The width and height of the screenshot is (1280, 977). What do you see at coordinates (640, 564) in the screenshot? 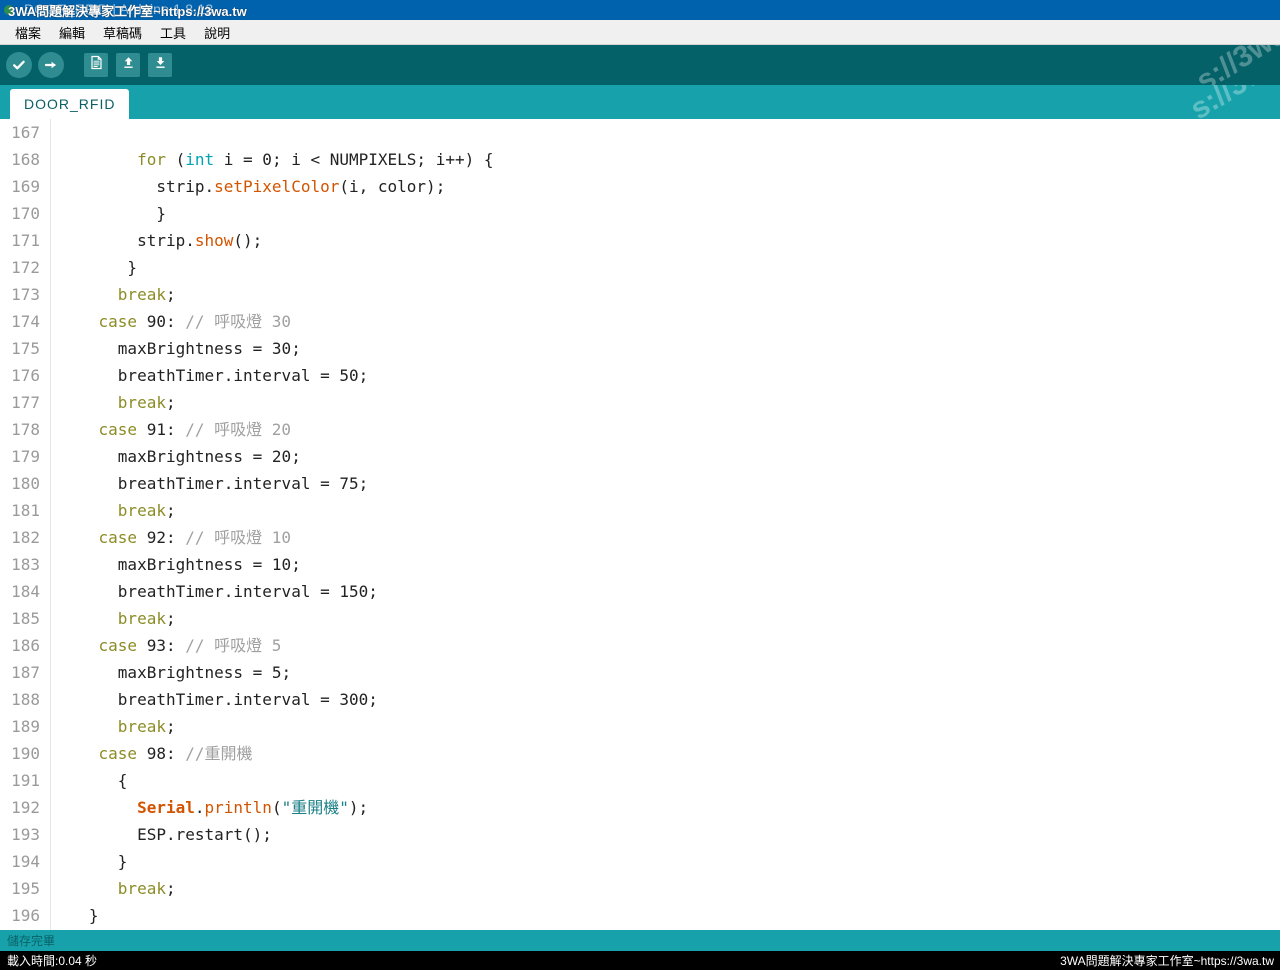
I see `code-line: 183 maxBrightness = 10;` at bounding box center [640, 564].